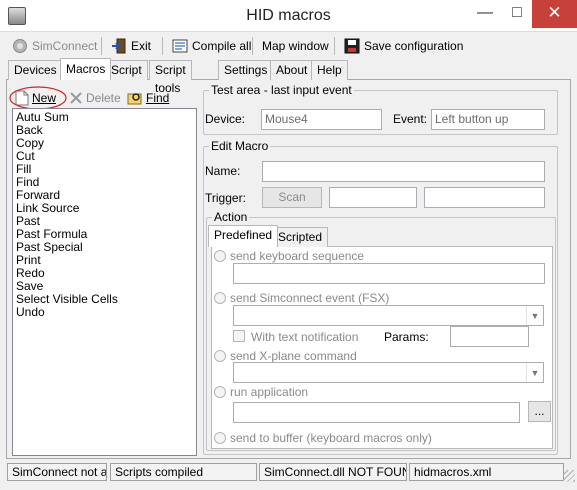  What do you see at coordinates (292, 70) in the screenshot?
I see `tab-about: About` at bounding box center [292, 70].